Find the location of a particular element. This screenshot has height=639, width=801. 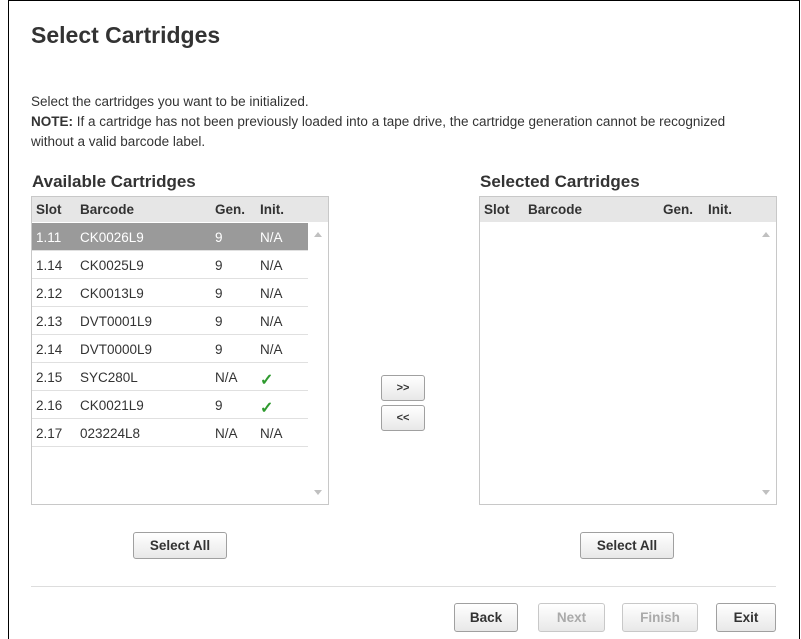

cell-slot: 1.11 is located at coordinates (49, 237).